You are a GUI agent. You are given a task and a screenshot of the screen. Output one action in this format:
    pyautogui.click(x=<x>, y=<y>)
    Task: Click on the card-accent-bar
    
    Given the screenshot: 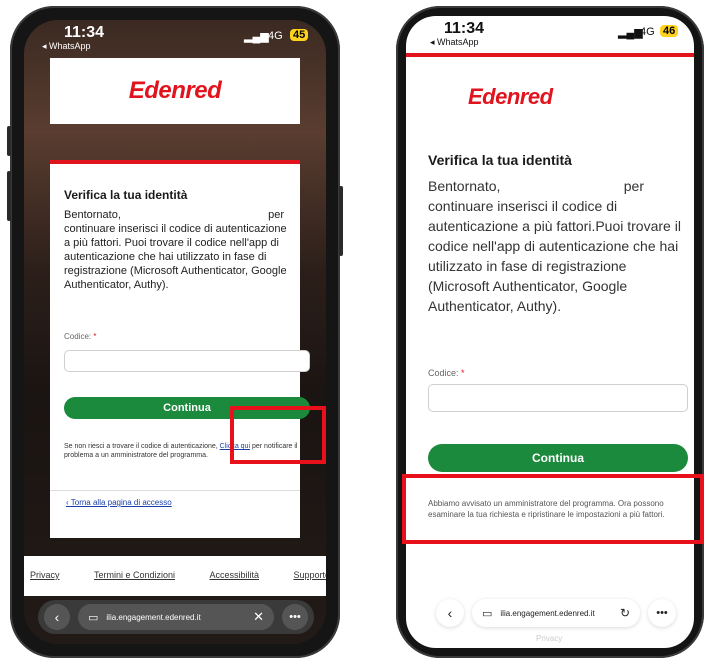 What is the action you would take?
    pyautogui.click(x=175, y=162)
    